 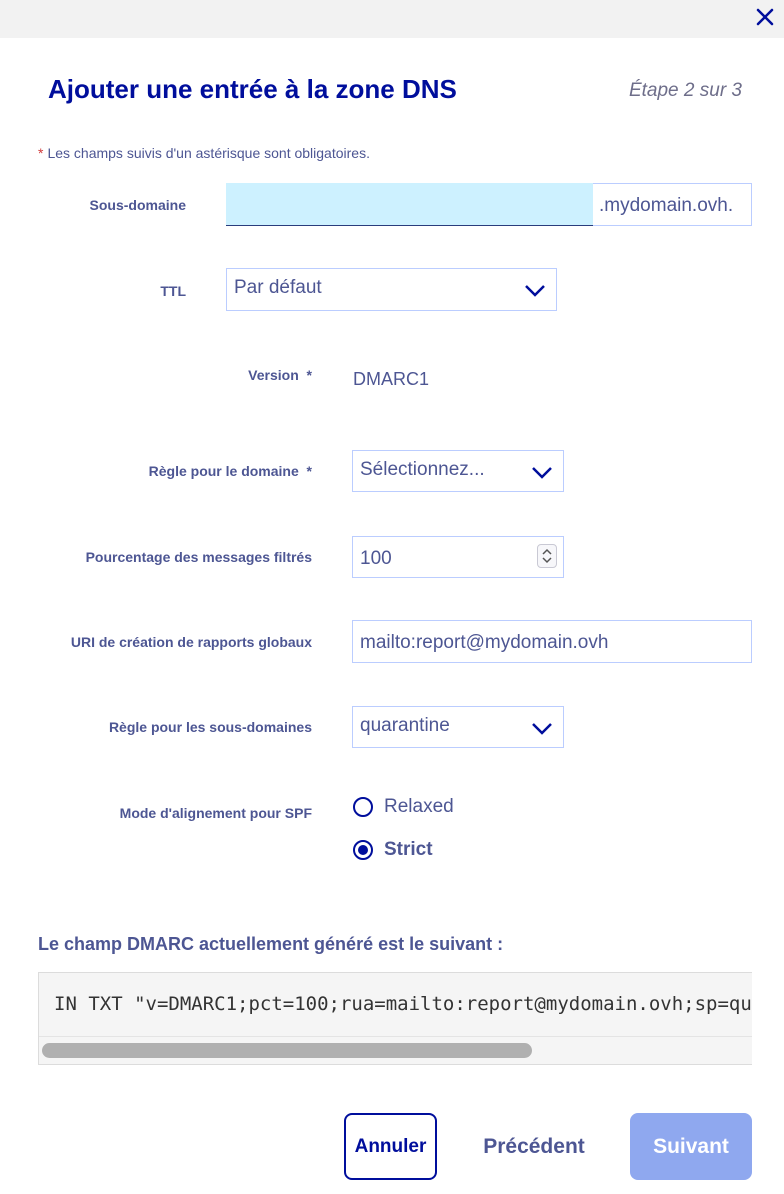 What do you see at coordinates (376, 558) in the screenshot?
I see `percentage-input-value: 100` at bounding box center [376, 558].